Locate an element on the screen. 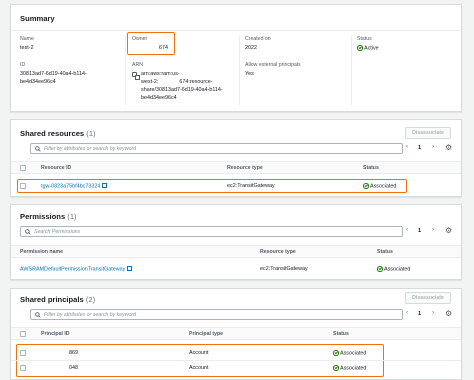  column-header: Principal type is located at coordinates (206, 334).